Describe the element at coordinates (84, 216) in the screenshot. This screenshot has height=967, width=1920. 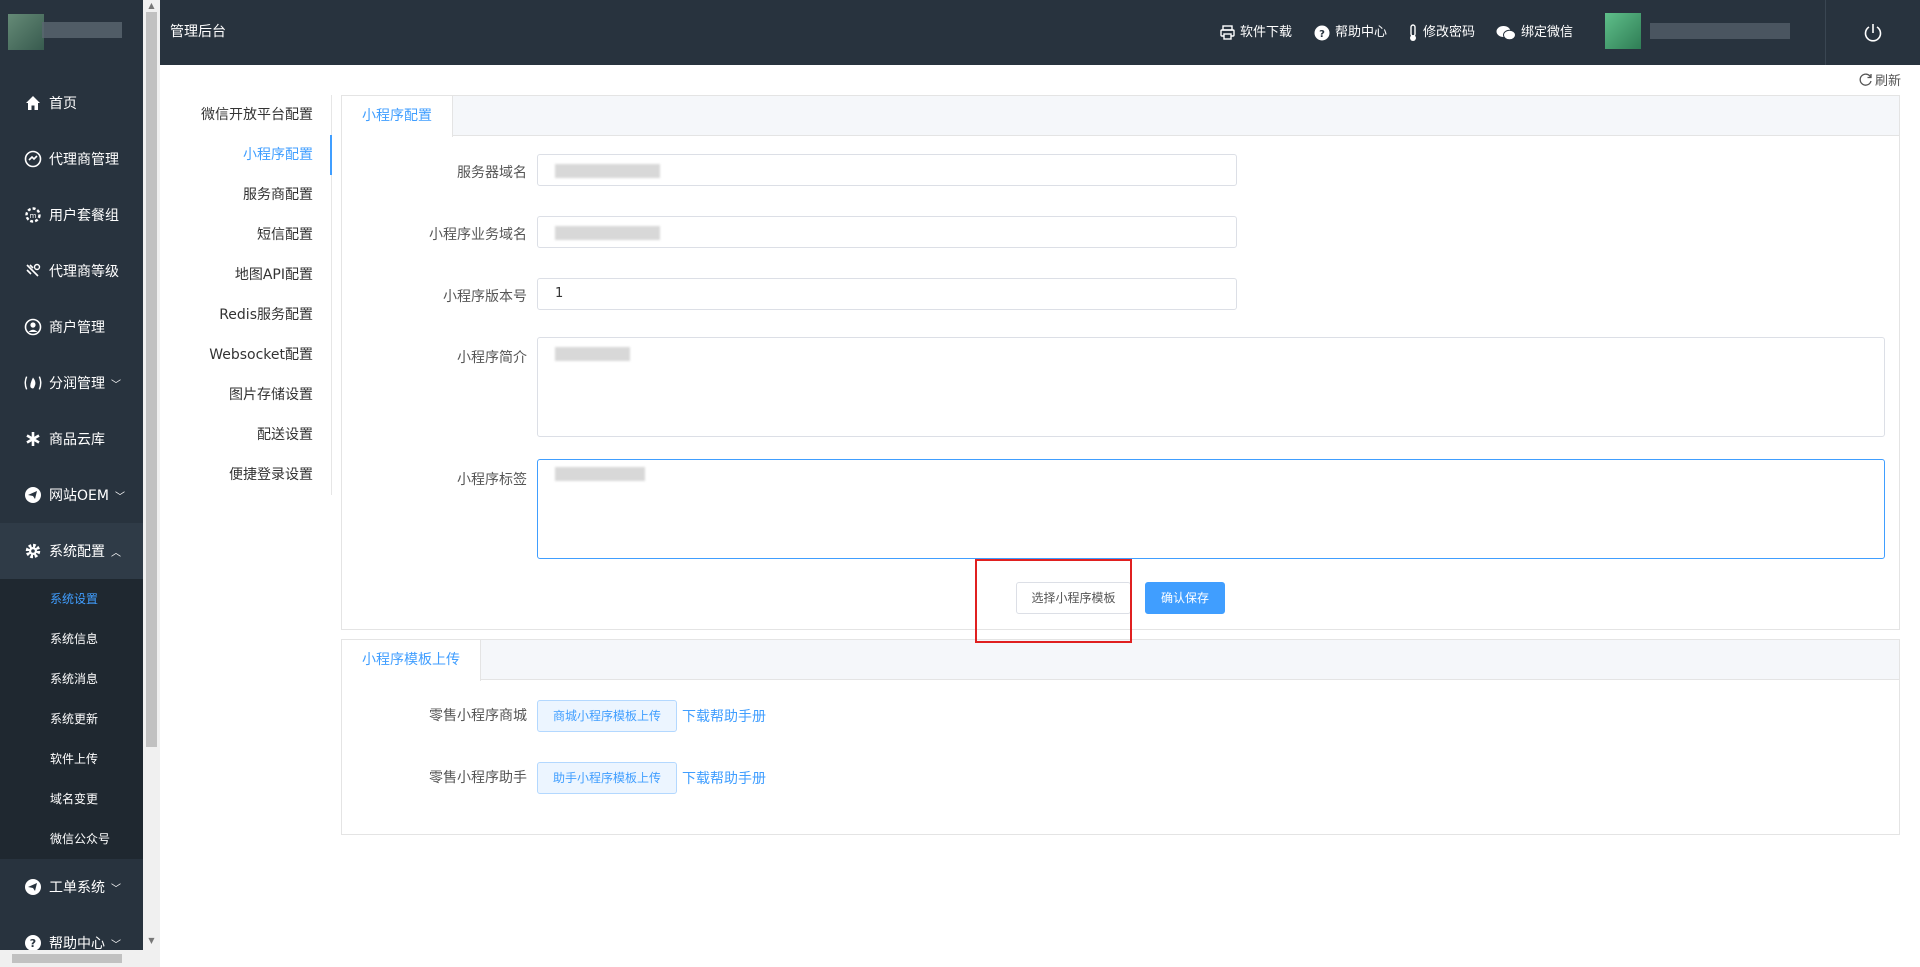
I see `sidebar-item-label: 用户套餐组` at that location.